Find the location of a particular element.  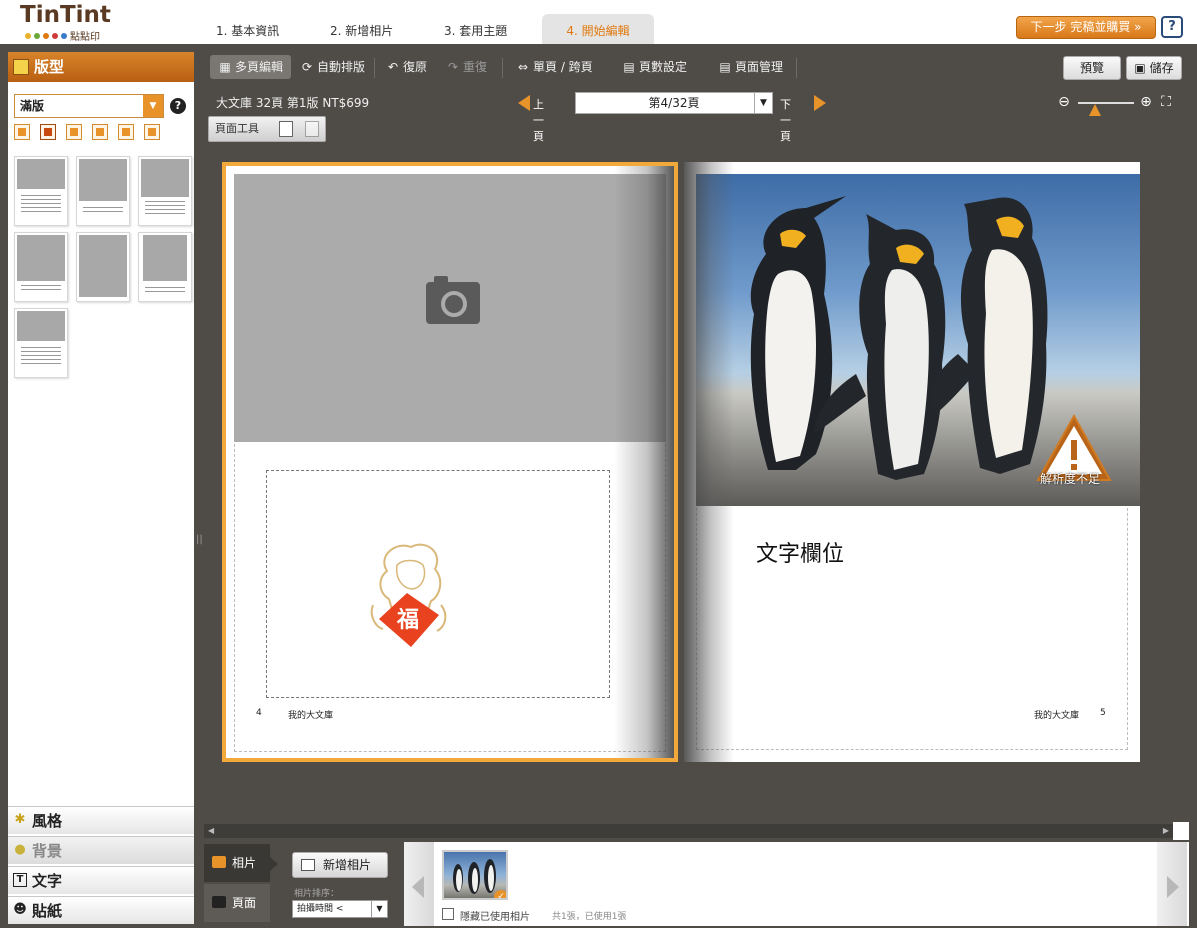

sticker-frame: 福 is located at coordinates (438, 584).